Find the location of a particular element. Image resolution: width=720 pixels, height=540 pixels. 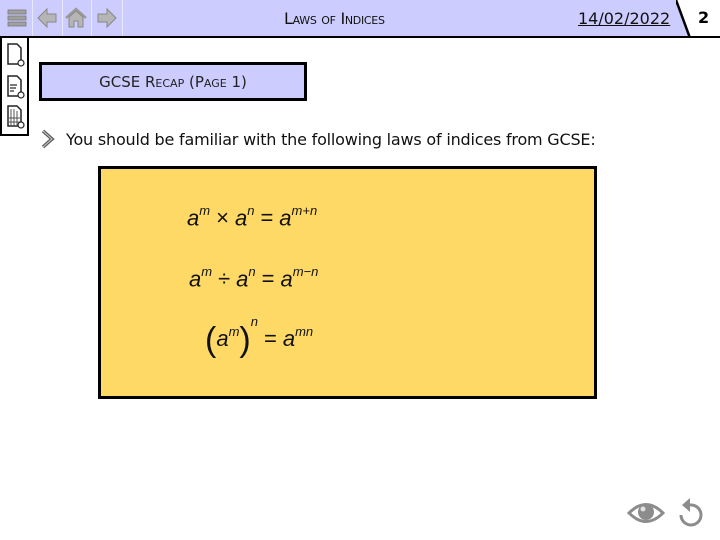

page-number: 2 is located at coordinates (704, 17).